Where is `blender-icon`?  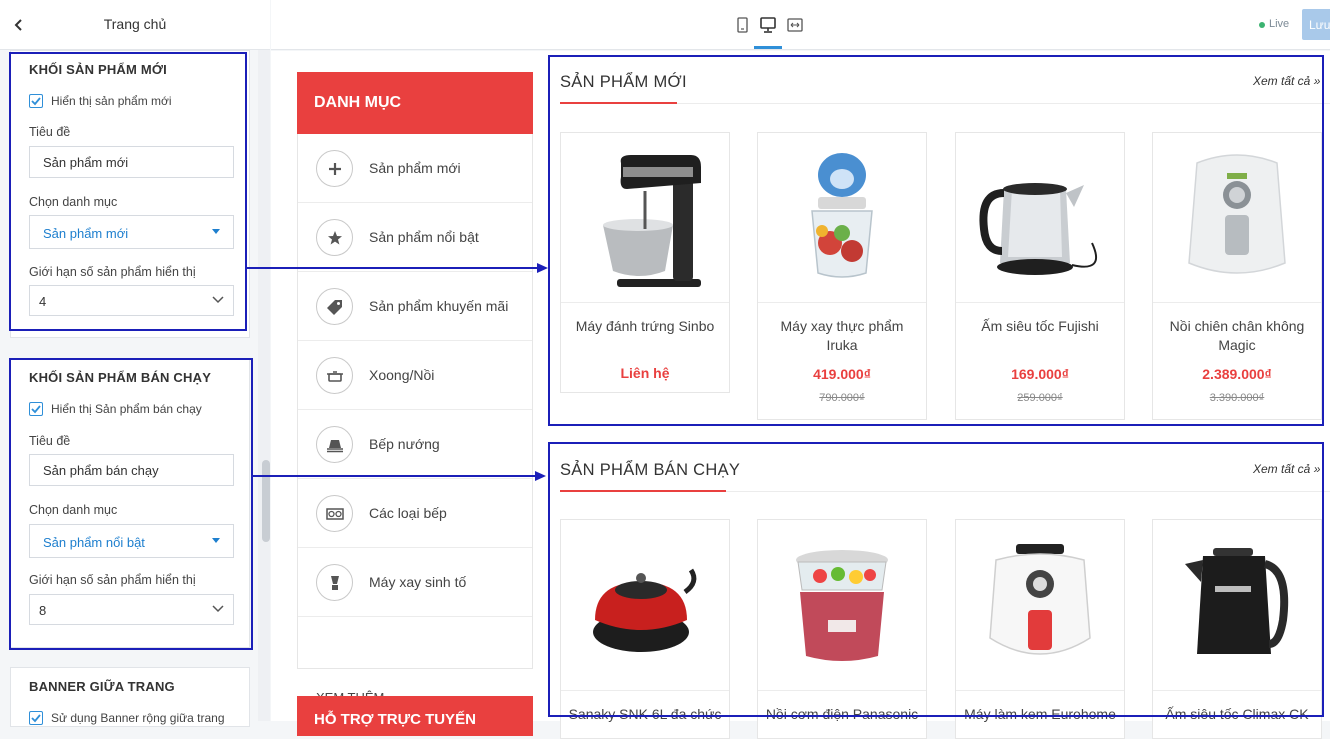
blender-icon is located at coordinates (334, 582).